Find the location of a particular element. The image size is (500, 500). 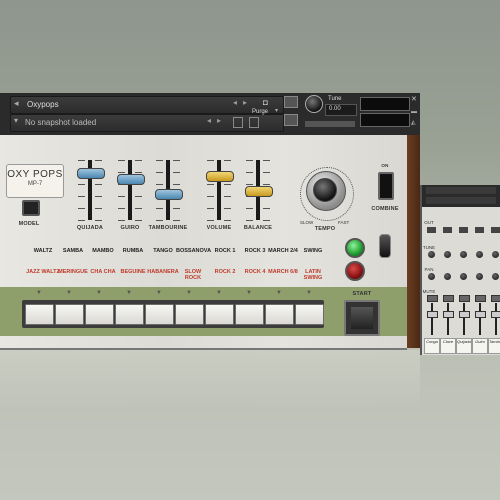

snapshot-dropdown-icon: ▾ is located at coordinates (16, 120).